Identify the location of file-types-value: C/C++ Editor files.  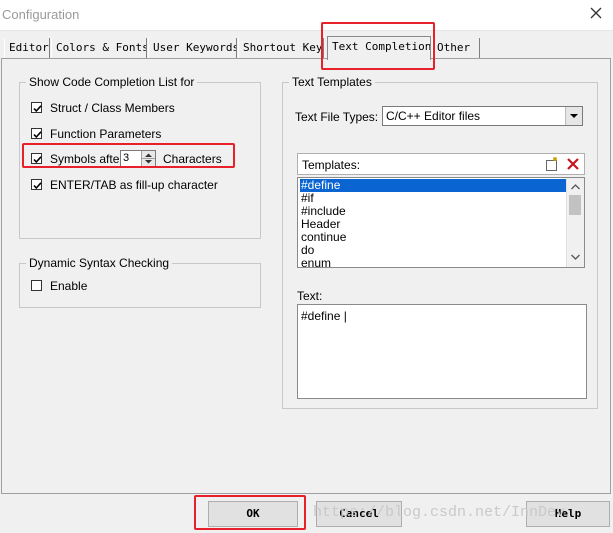
(433, 116).